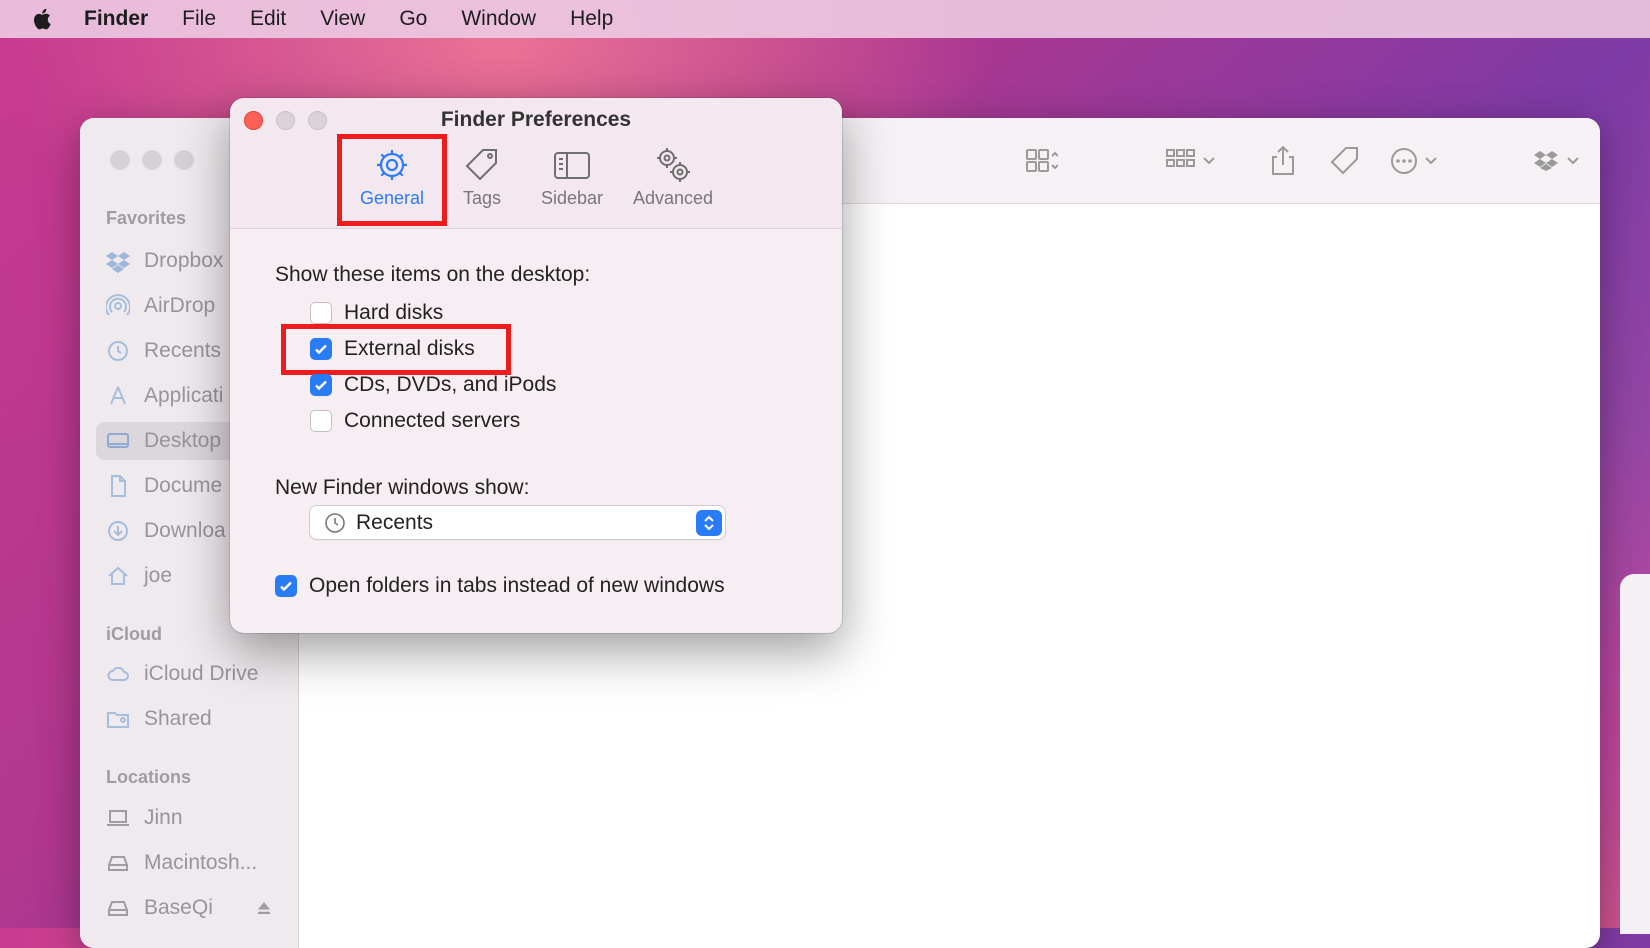 The width and height of the screenshot is (1650, 948). What do you see at coordinates (433, 274) in the screenshot?
I see `desktop-items-heading: Show these items on the desktop:` at bounding box center [433, 274].